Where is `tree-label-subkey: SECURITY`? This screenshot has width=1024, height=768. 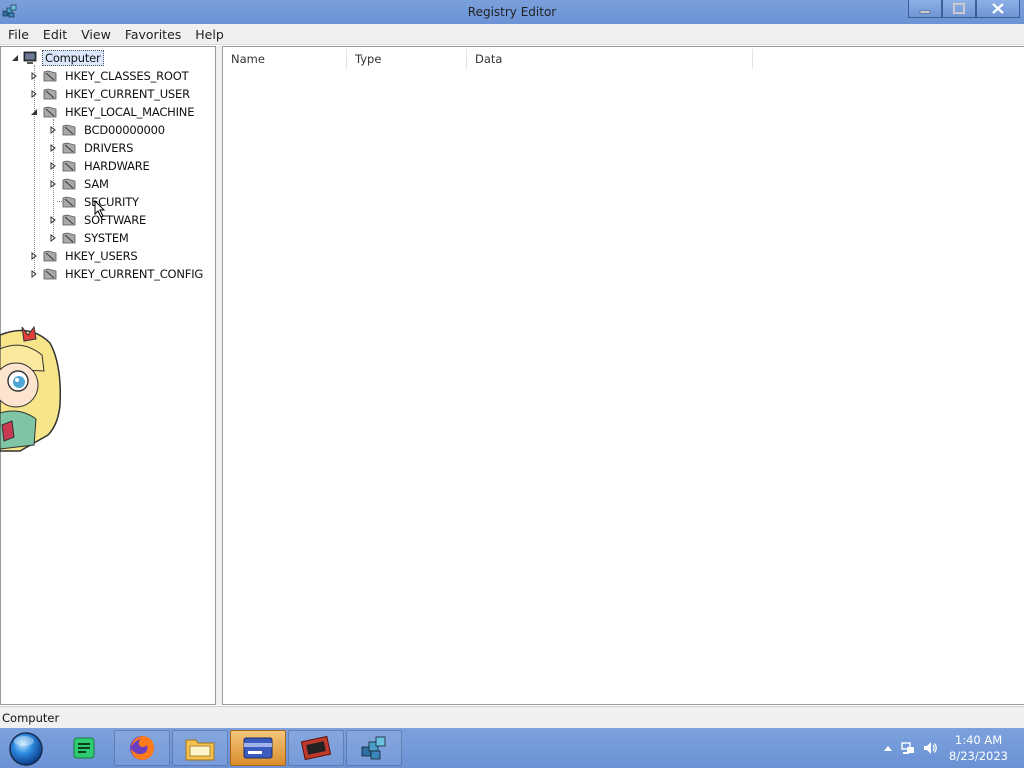 tree-label-subkey: SECURITY is located at coordinates (111, 202).